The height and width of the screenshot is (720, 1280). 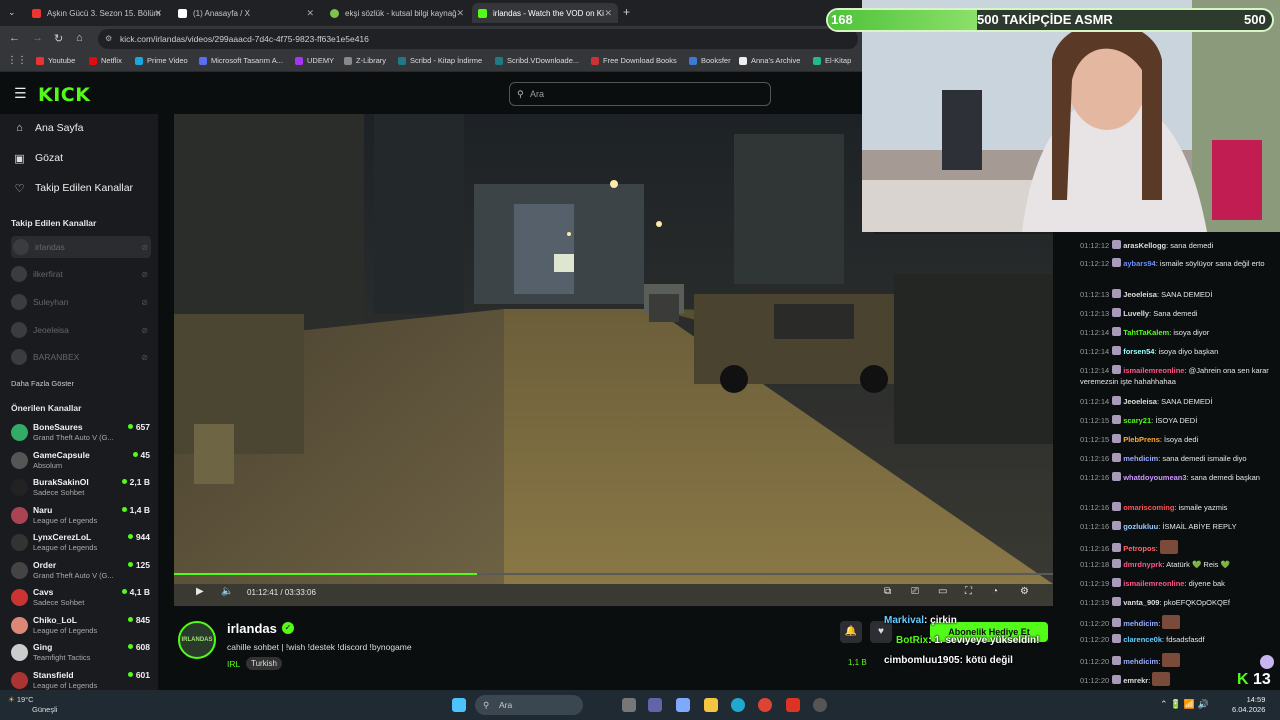 I want to click on chat-message: 01:12:16 omariscoming: ismaile yazmis, so click(x=1178, y=507).